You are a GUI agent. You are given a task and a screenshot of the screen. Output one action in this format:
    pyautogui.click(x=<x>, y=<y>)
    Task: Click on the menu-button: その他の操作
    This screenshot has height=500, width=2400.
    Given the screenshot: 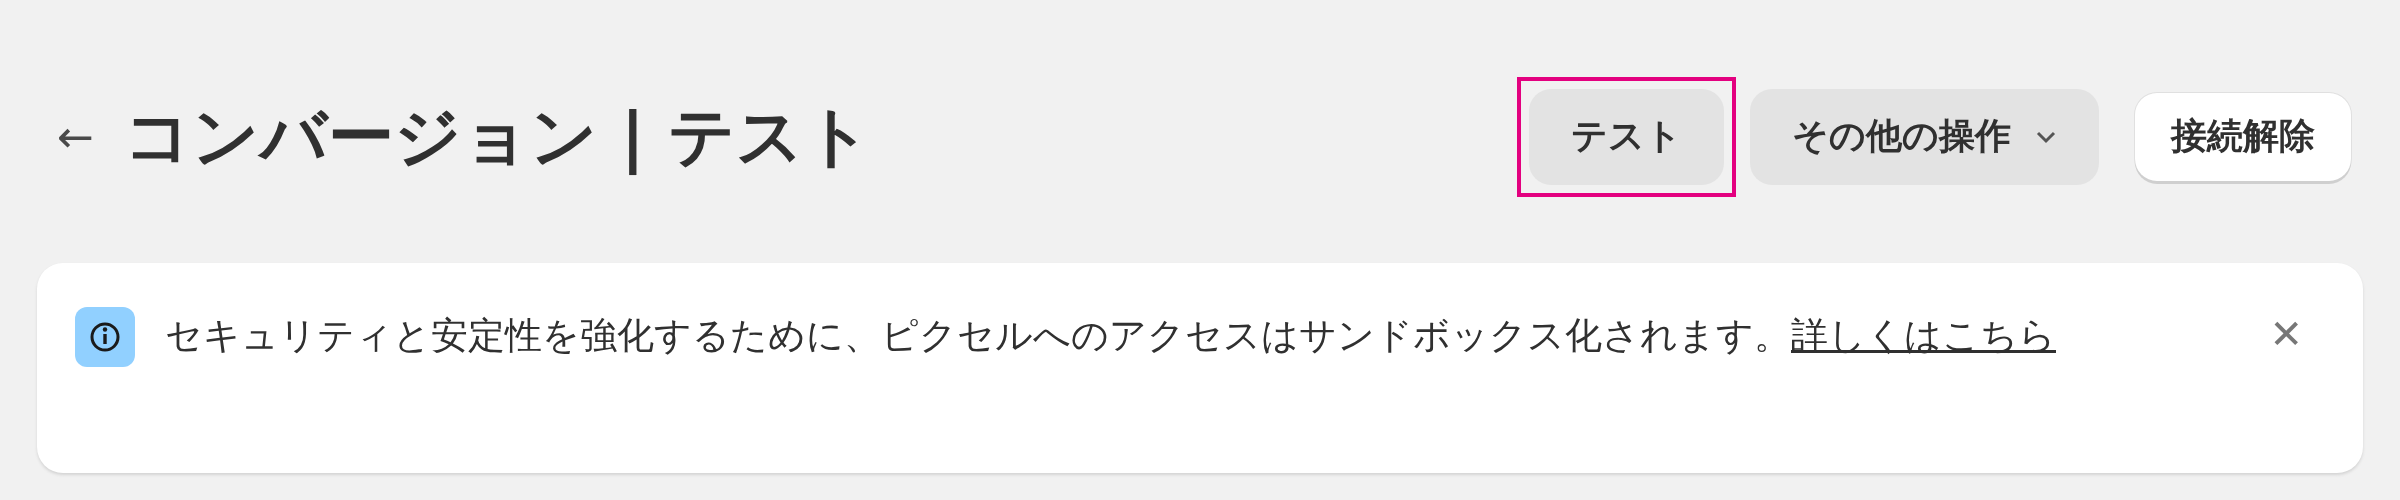 What is the action you would take?
    pyautogui.click(x=1924, y=136)
    